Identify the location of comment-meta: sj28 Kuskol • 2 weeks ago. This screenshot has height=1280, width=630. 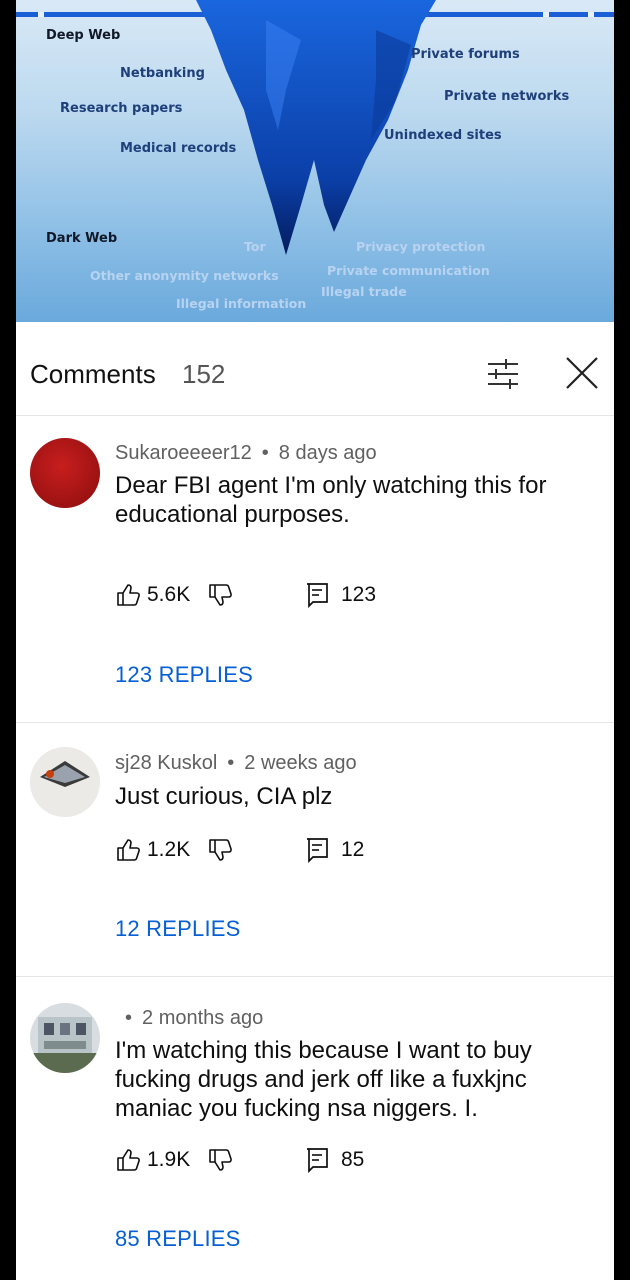
(236, 763).